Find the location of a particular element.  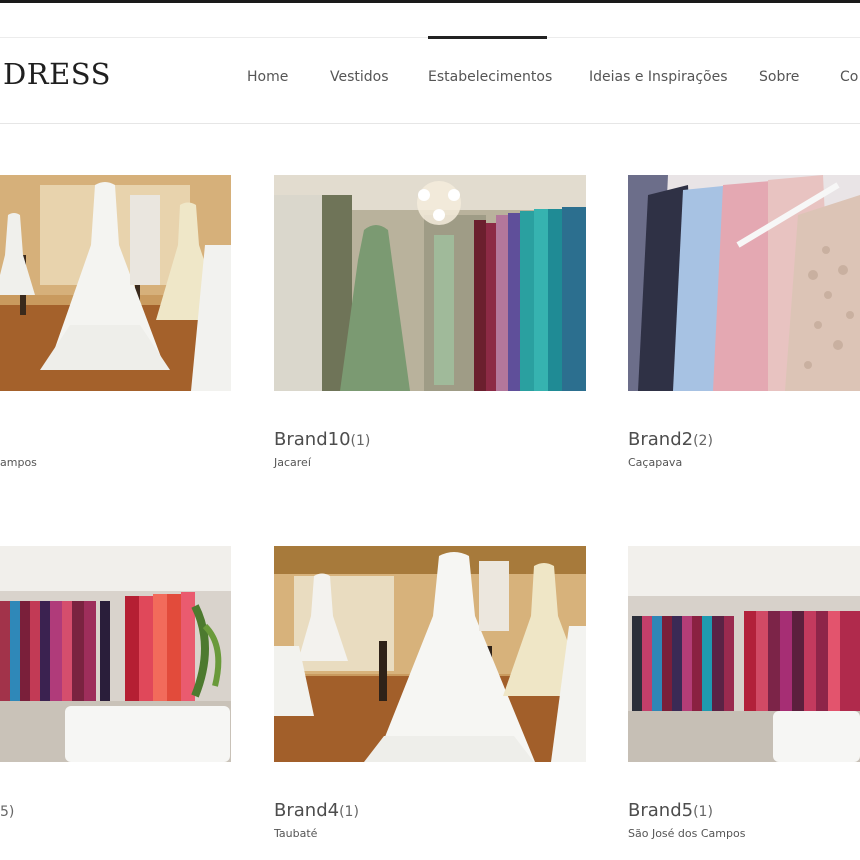

site-logo: DRESS is located at coordinates (57, 74).